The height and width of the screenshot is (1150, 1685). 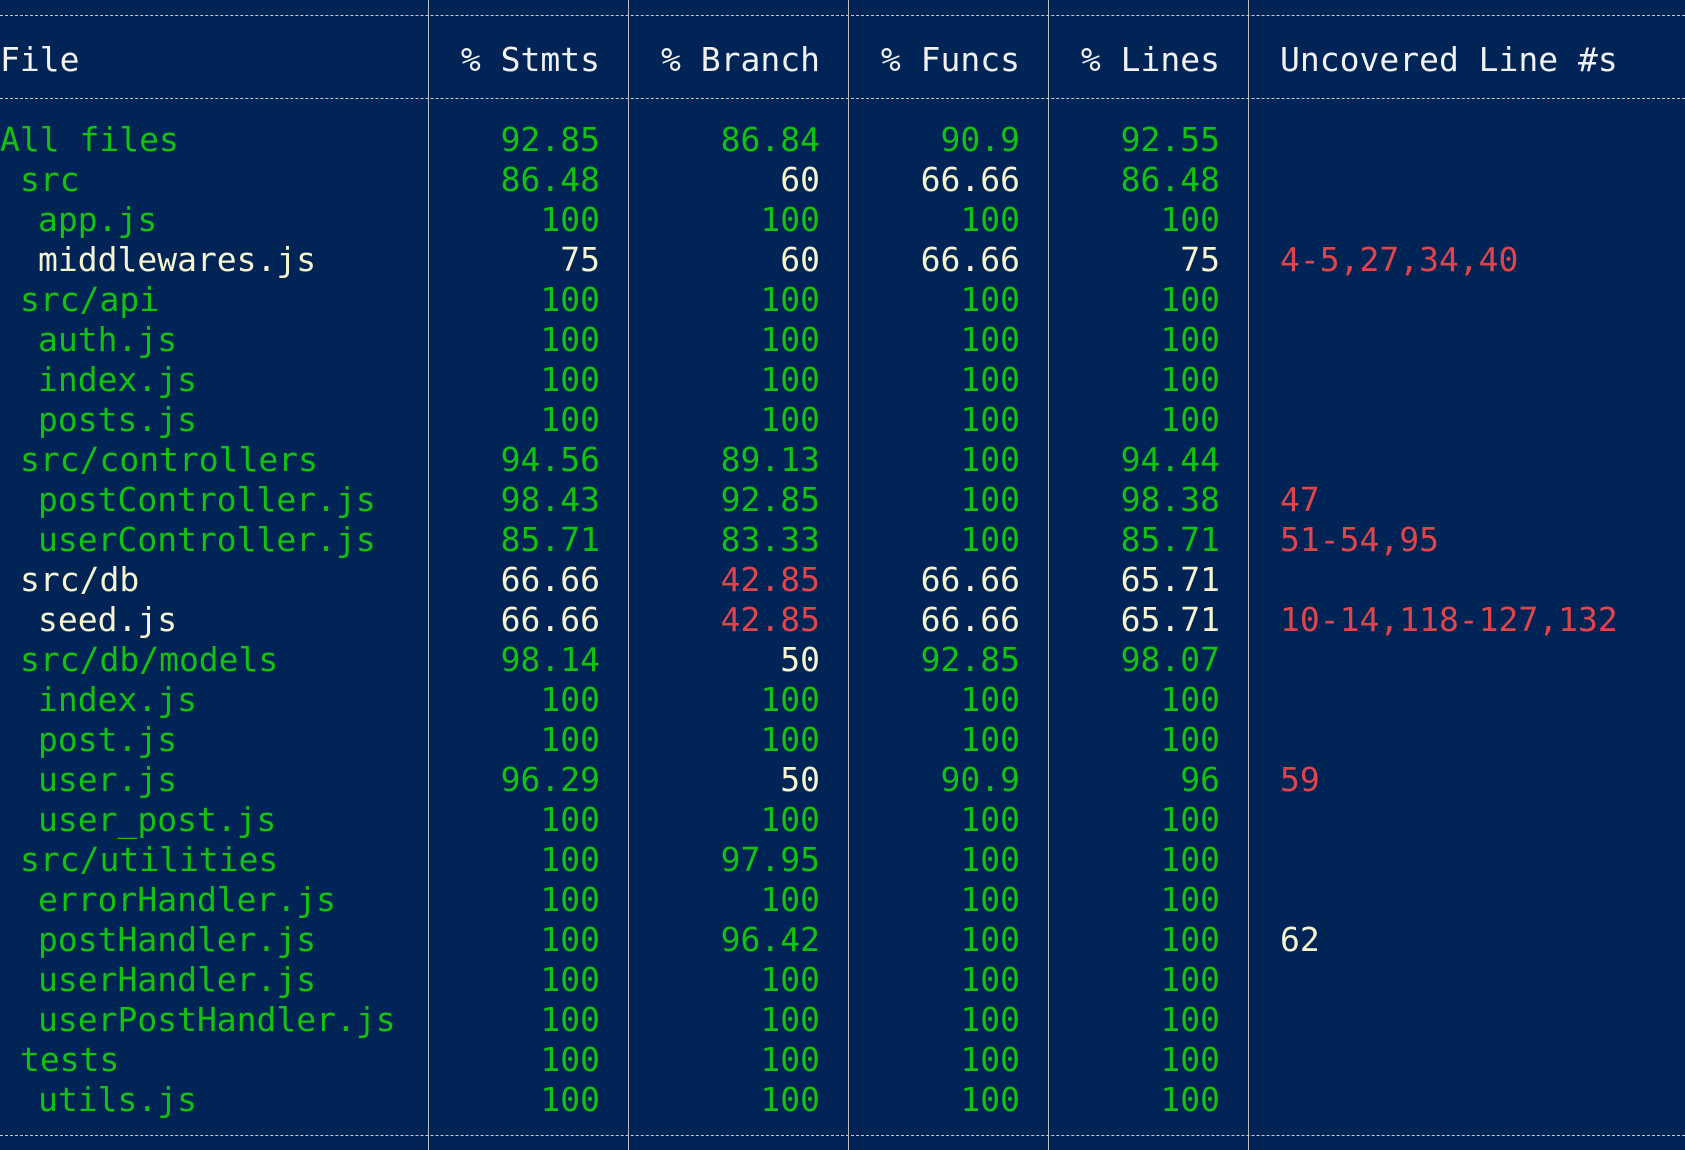 What do you see at coordinates (177, 259) in the screenshot?
I see `file-cell: middlewares.js` at bounding box center [177, 259].